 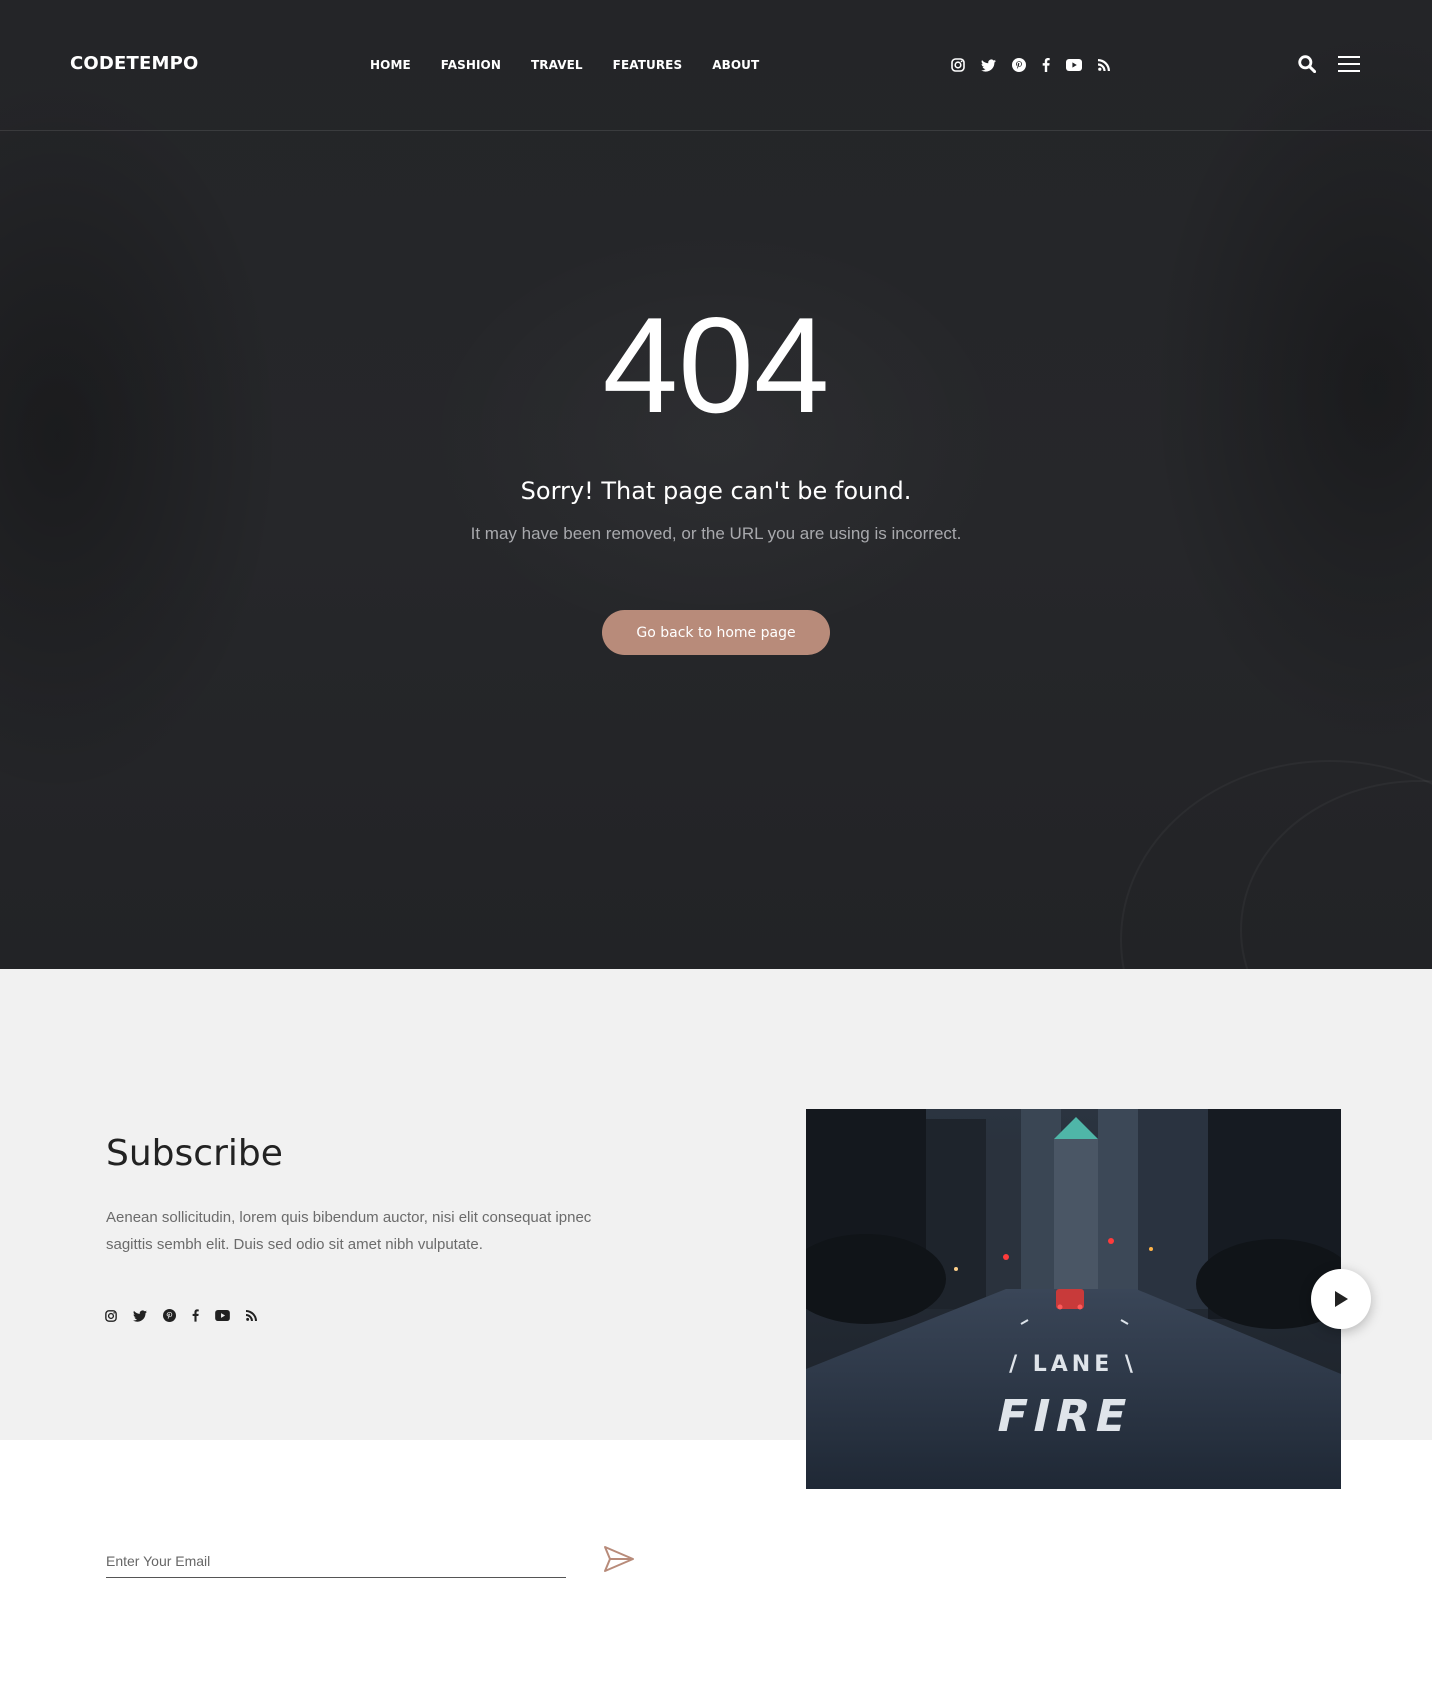 I want to click on subscribe-social-links, so click(x=181, y=1315).